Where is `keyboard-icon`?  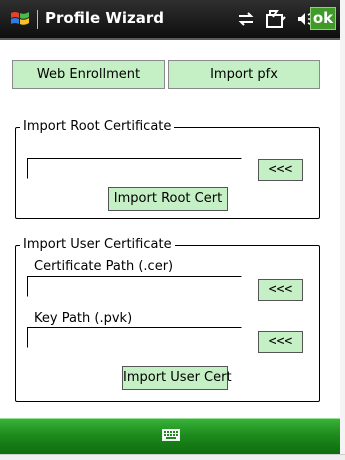
keyboard-icon is located at coordinates (171, 435).